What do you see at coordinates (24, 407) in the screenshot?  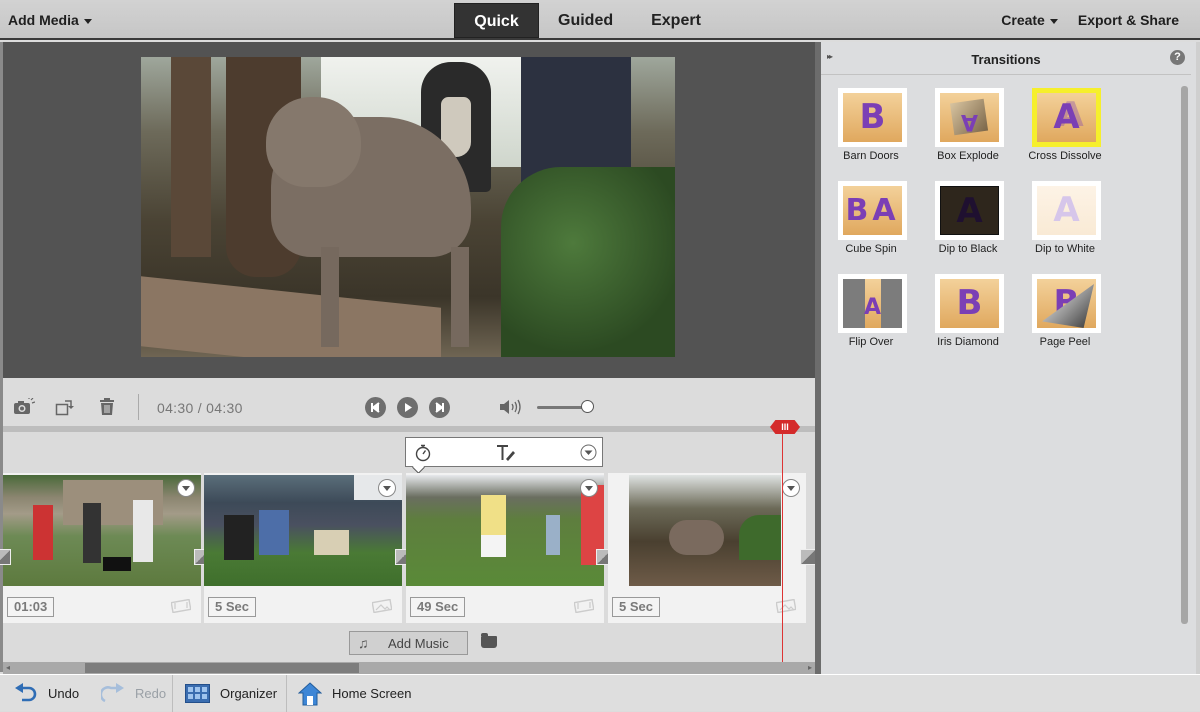 I see `snapshot-camera-icon` at bounding box center [24, 407].